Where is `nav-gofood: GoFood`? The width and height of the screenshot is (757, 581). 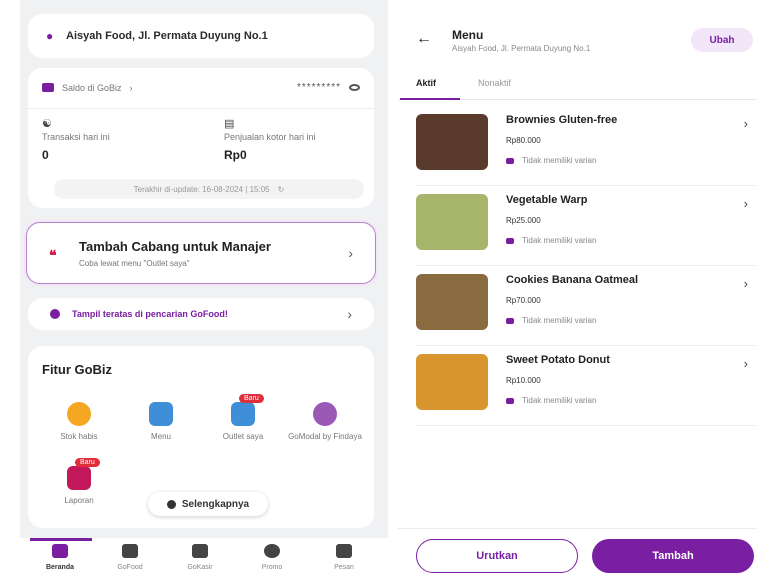 nav-gofood: GoFood is located at coordinates (130, 557).